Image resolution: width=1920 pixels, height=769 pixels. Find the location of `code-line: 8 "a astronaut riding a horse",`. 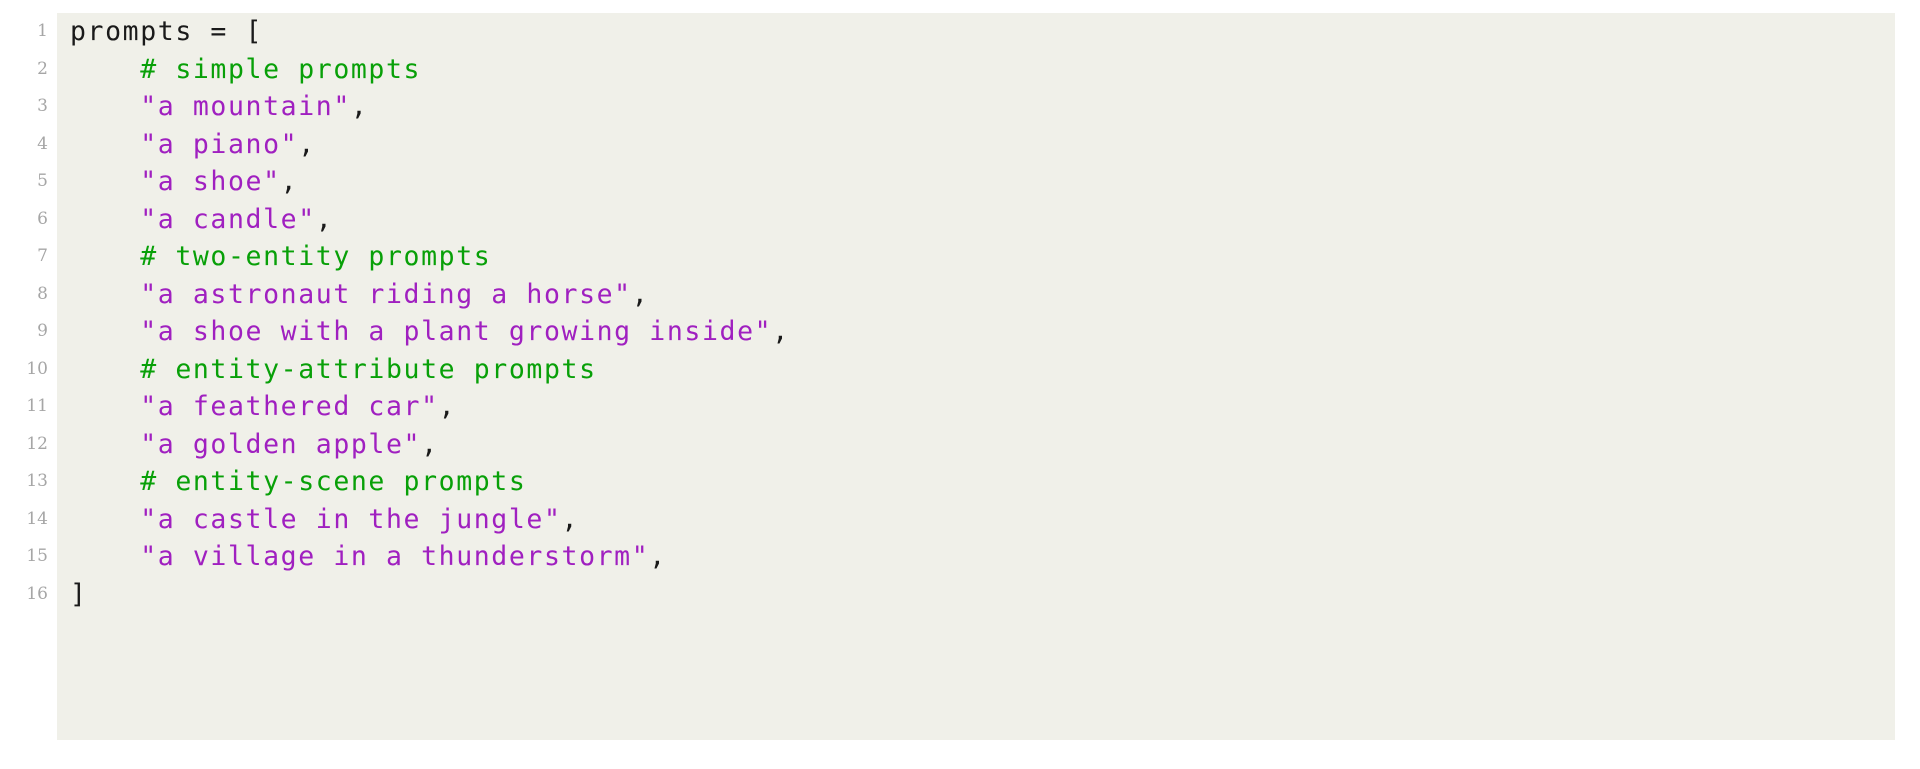

code-line: 8 "a astronaut riding a horse", is located at coordinates (960, 295).